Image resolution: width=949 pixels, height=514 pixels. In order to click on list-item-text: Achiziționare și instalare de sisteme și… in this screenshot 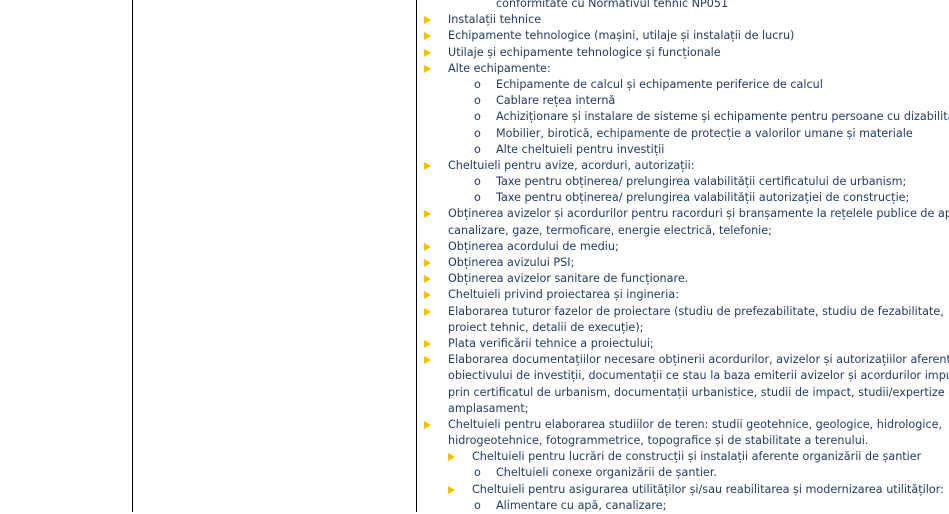, I will do `click(722, 117)`.